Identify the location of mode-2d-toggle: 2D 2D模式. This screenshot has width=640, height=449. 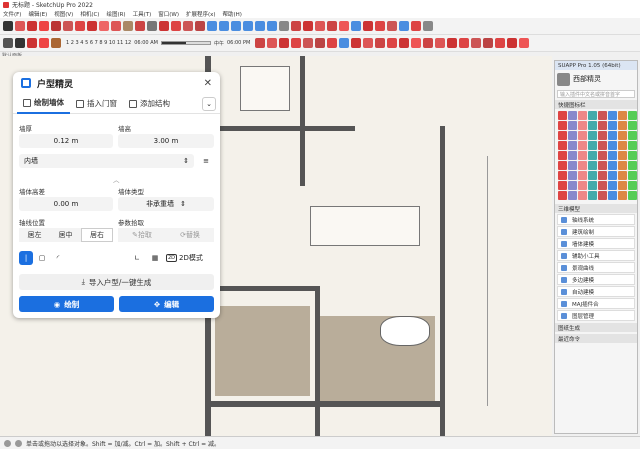
(184, 258).